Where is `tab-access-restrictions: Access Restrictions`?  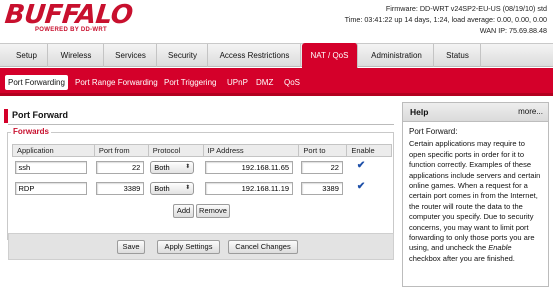
tab-access-restrictions: Access Restrictions is located at coordinates (255, 55).